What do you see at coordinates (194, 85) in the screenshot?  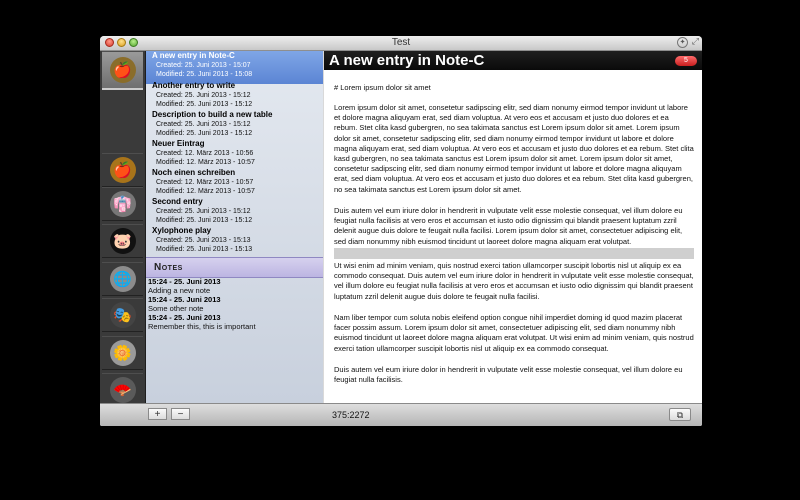 I see `entry-title: Another entry to write` at bounding box center [194, 85].